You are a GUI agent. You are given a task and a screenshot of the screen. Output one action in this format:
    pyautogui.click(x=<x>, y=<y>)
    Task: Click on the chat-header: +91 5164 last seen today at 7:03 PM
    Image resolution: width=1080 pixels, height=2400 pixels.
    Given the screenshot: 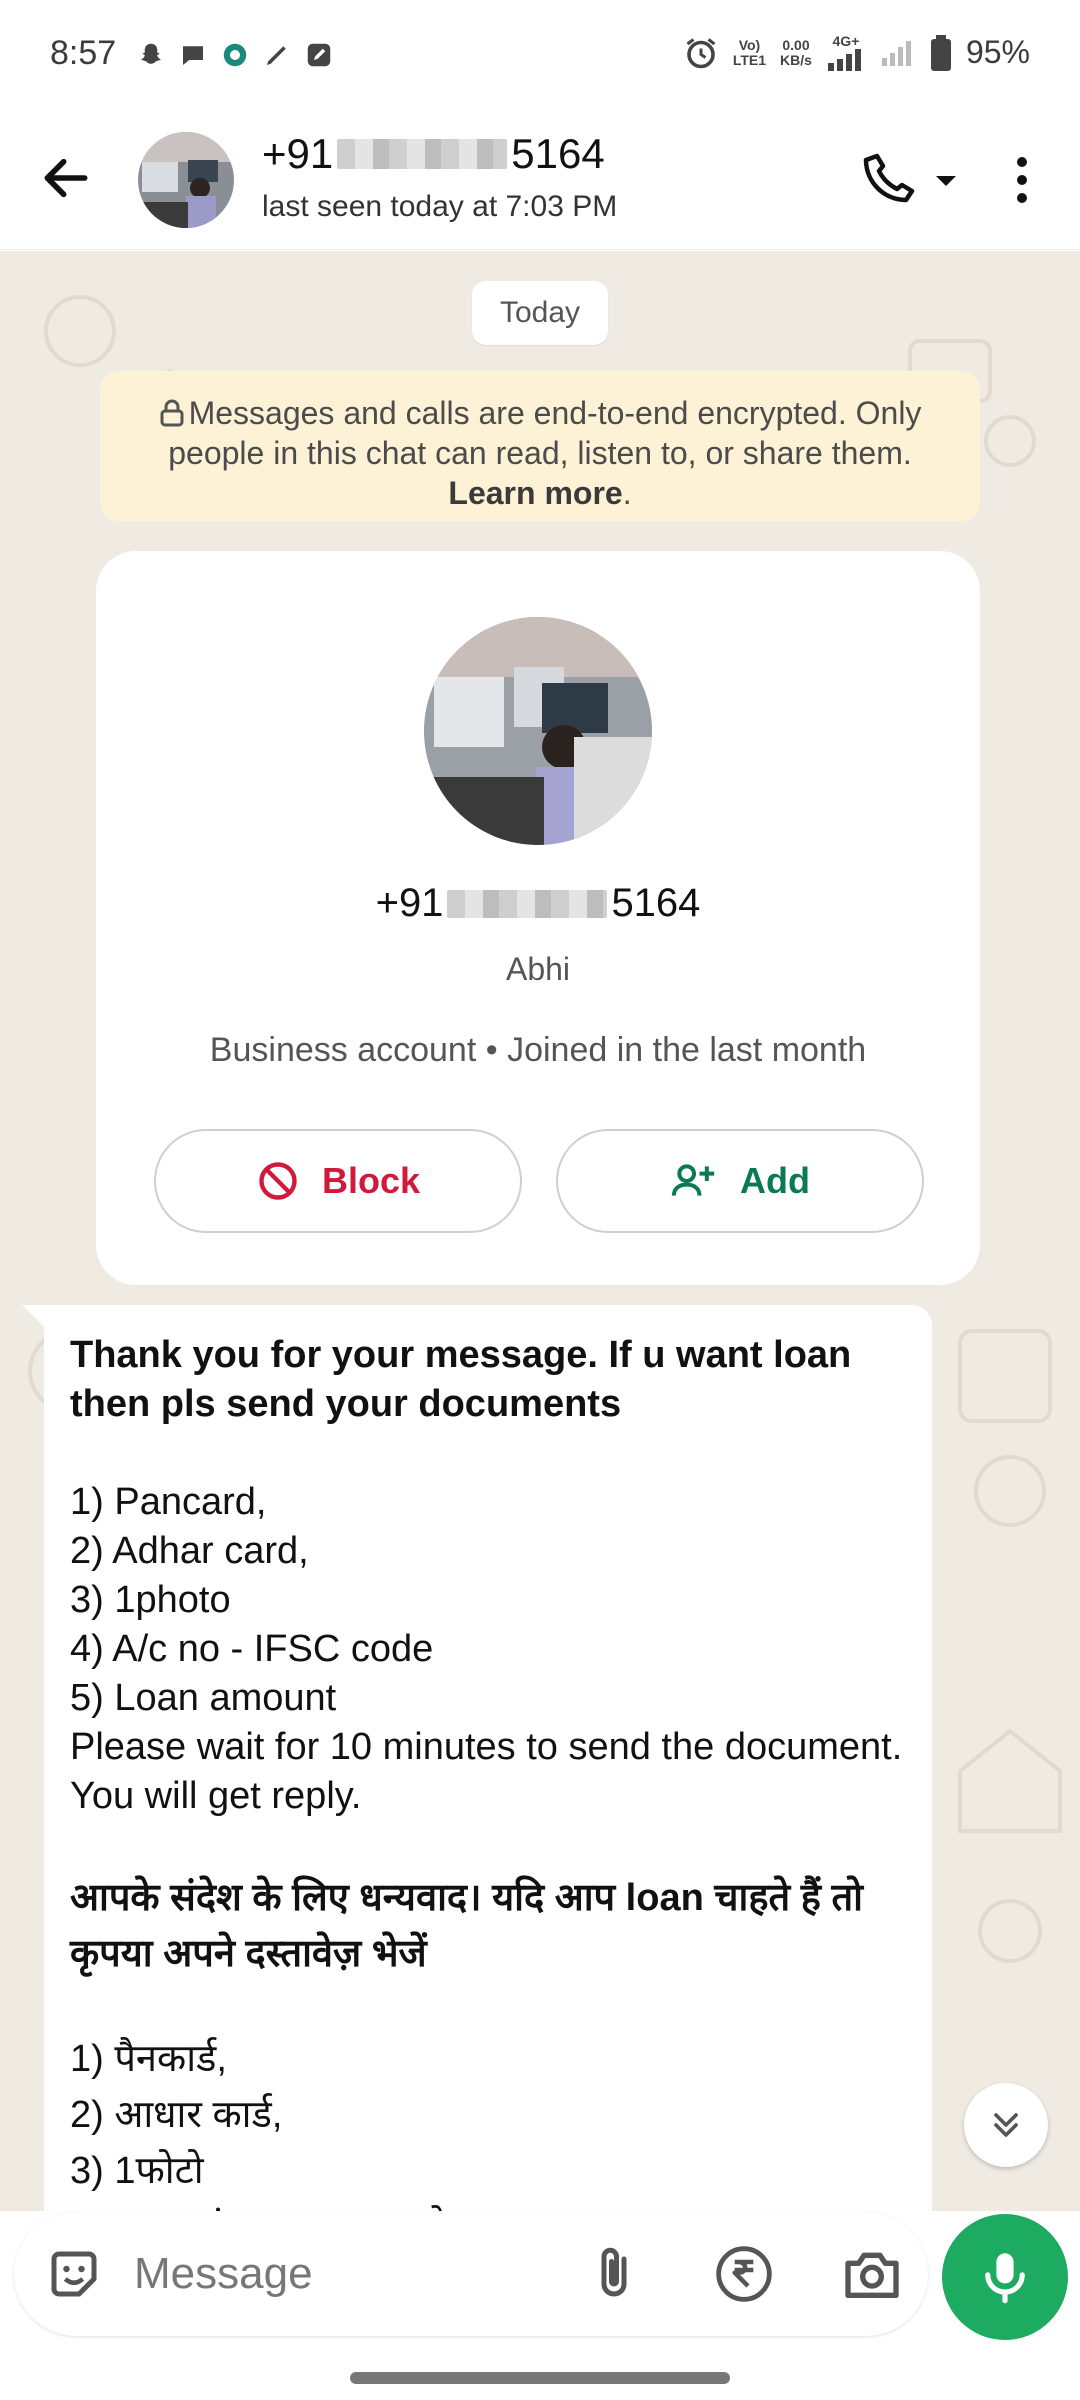 What is the action you would take?
    pyautogui.click(x=540, y=180)
    